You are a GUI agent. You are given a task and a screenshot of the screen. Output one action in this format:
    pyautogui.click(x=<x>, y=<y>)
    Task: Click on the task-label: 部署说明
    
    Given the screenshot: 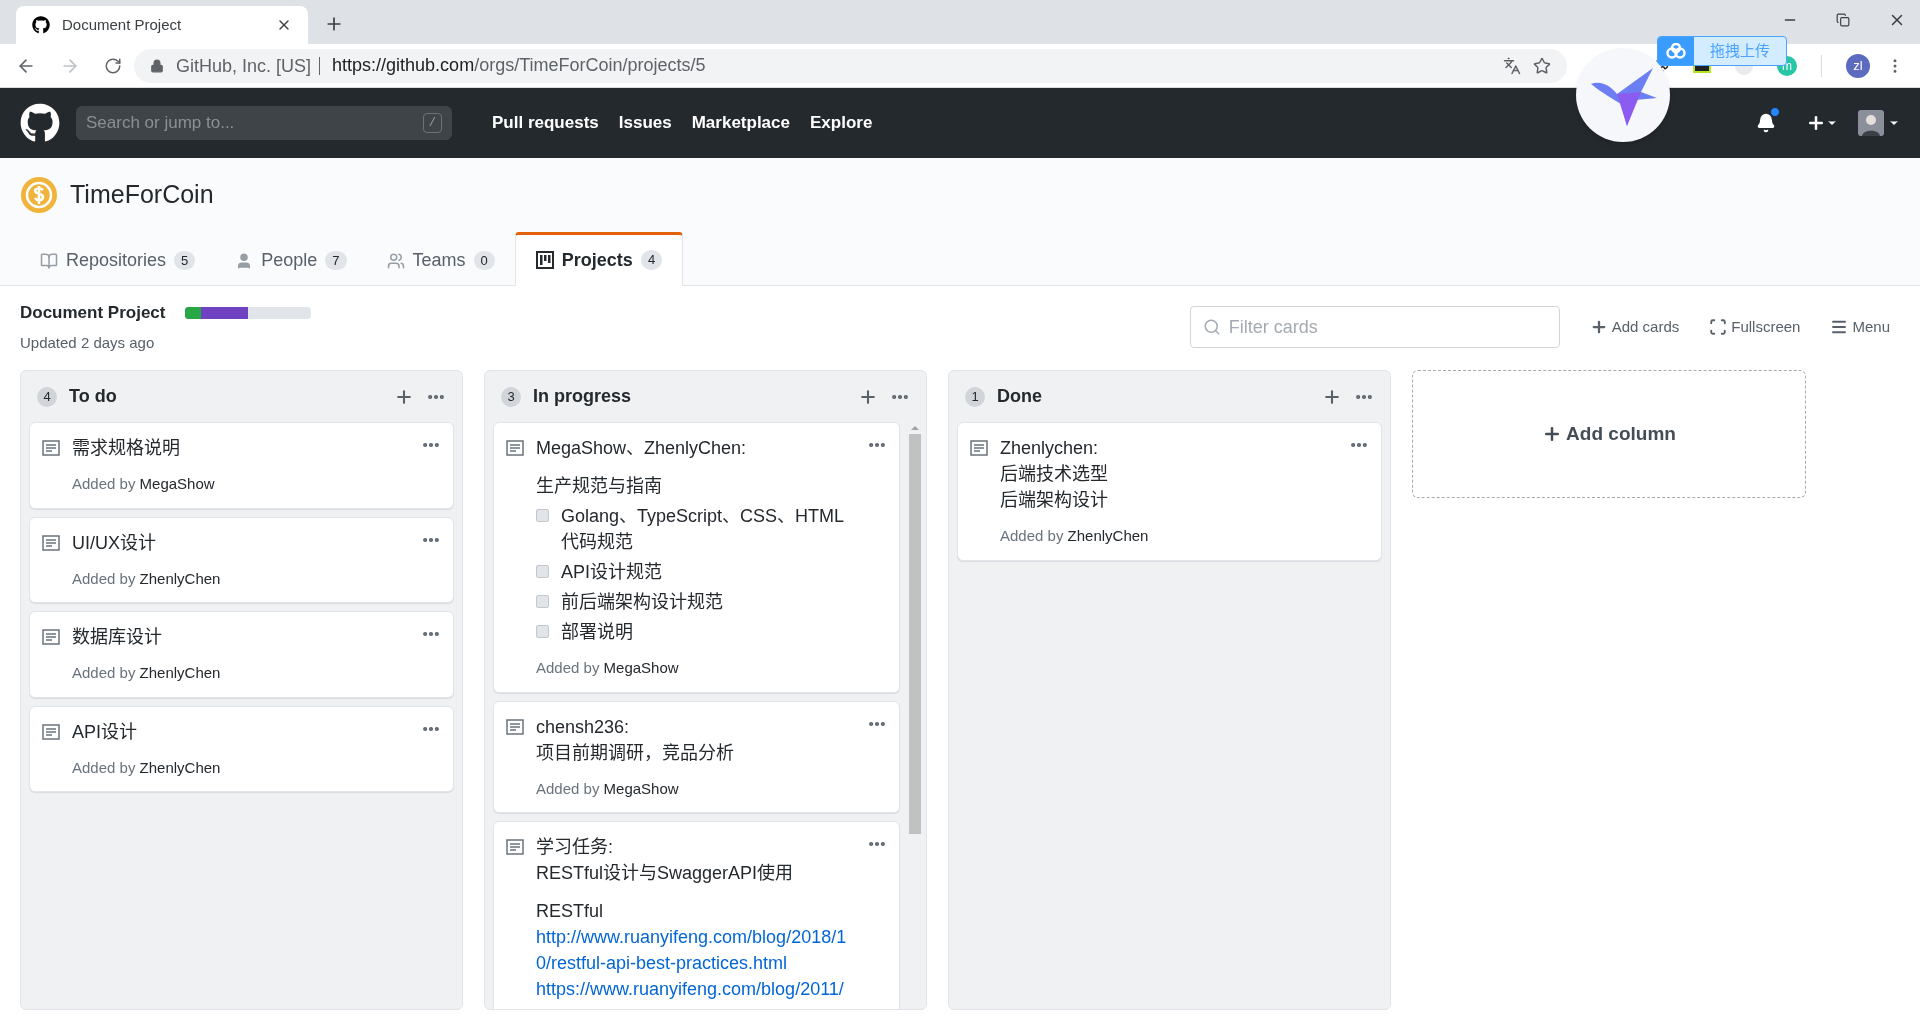 What is the action you would take?
    pyautogui.click(x=597, y=632)
    